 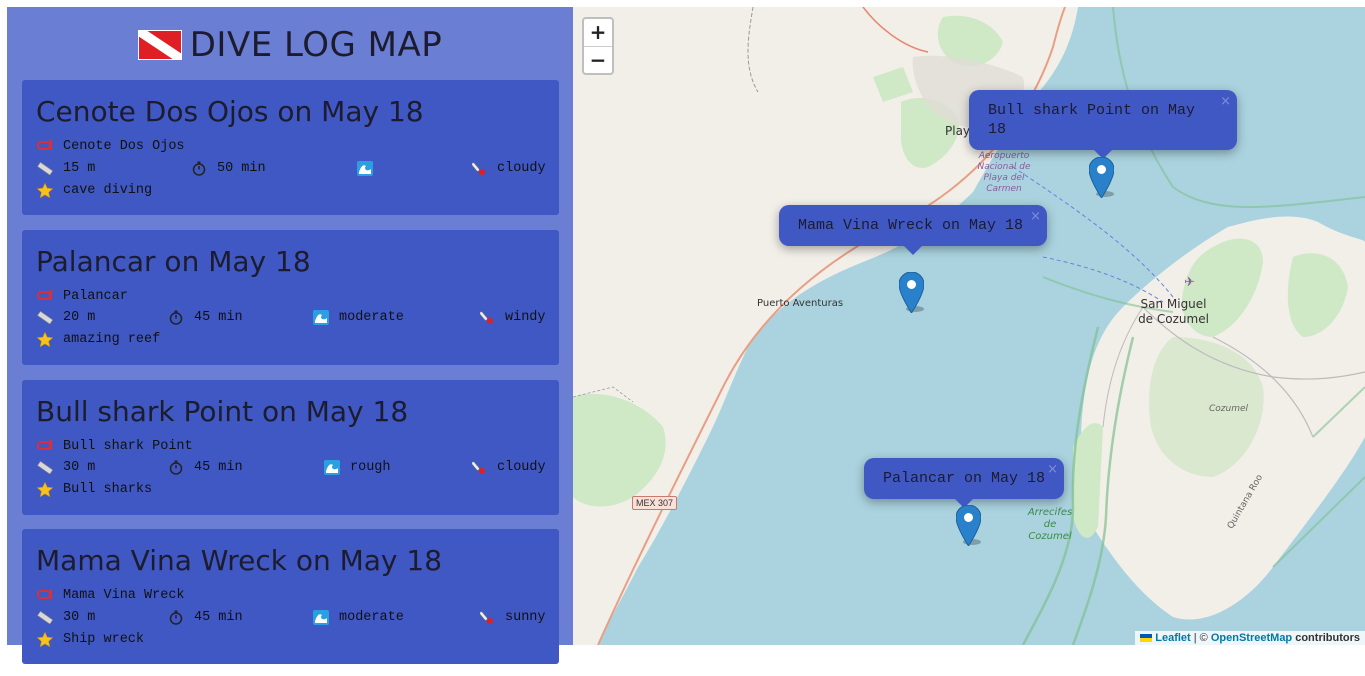 I want to click on dive-highlight: Bull sharks, so click(x=108, y=489).